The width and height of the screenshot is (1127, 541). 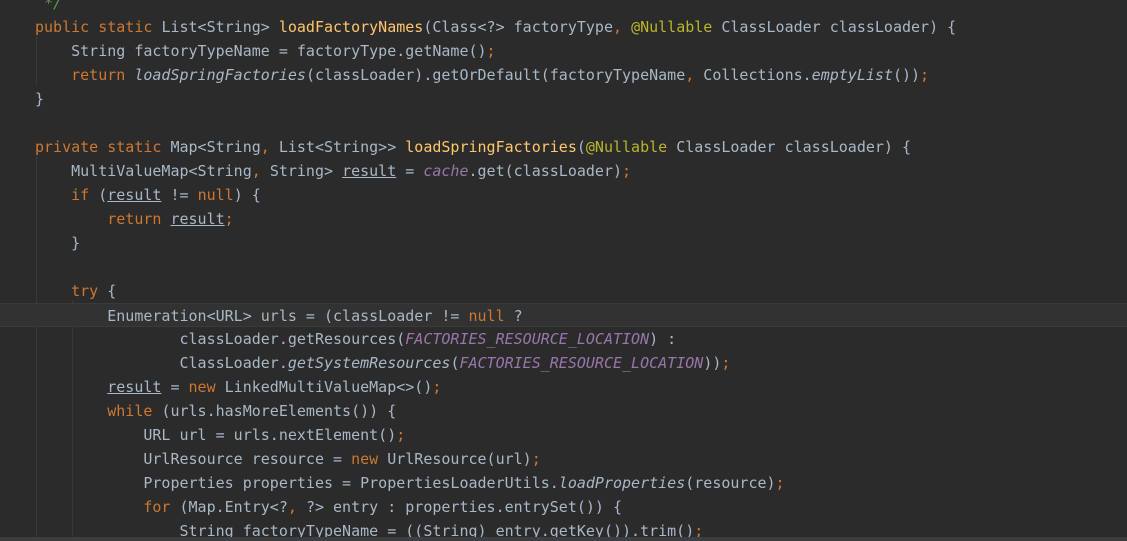 What do you see at coordinates (215, 147) in the screenshot?
I see `code-token: Map<String` at bounding box center [215, 147].